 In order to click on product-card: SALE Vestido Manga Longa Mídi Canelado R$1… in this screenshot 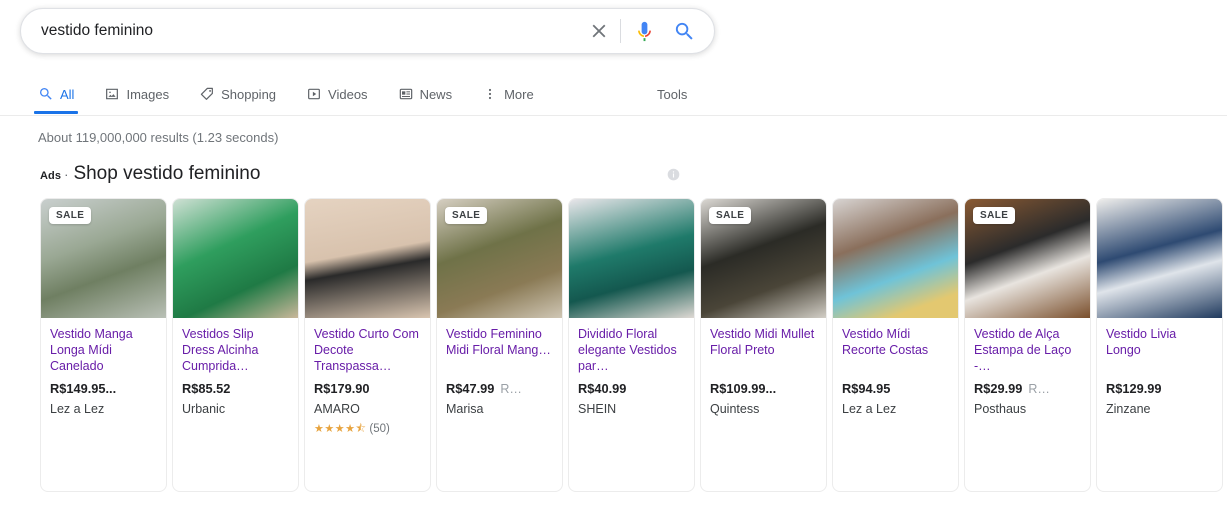, I will do `click(103, 345)`.